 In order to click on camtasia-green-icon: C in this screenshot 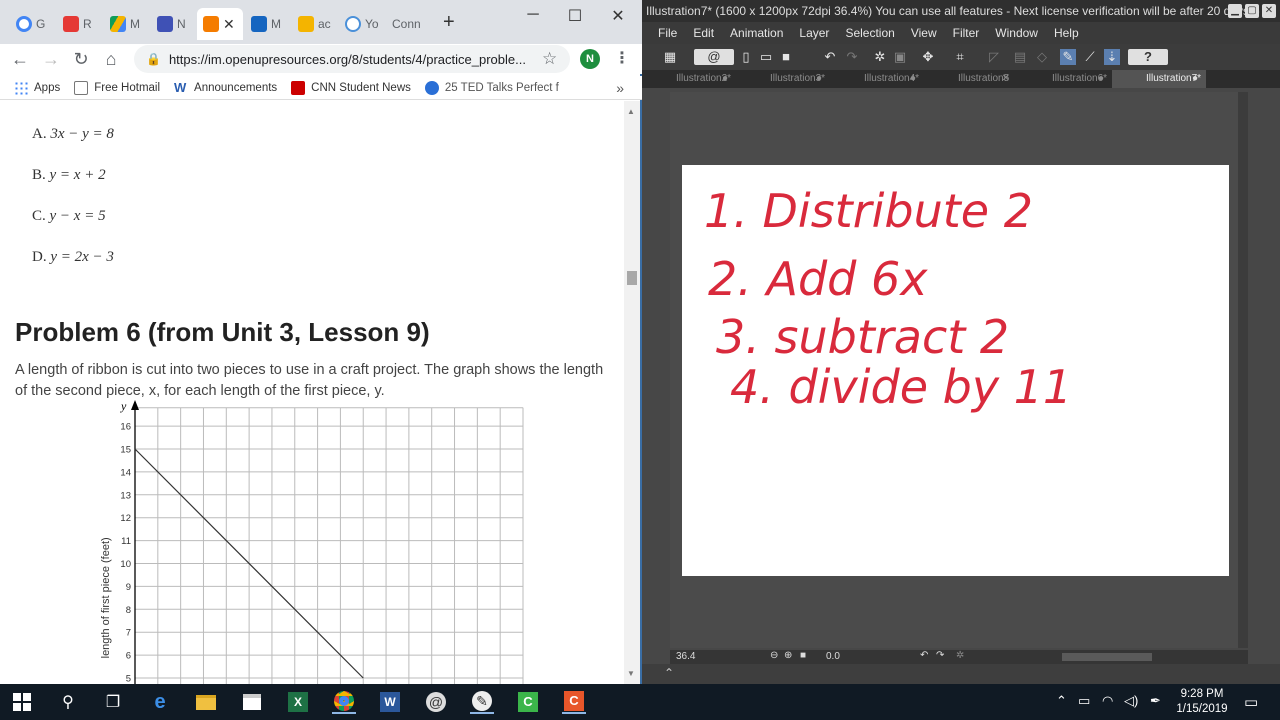, I will do `click(528, 702)`.